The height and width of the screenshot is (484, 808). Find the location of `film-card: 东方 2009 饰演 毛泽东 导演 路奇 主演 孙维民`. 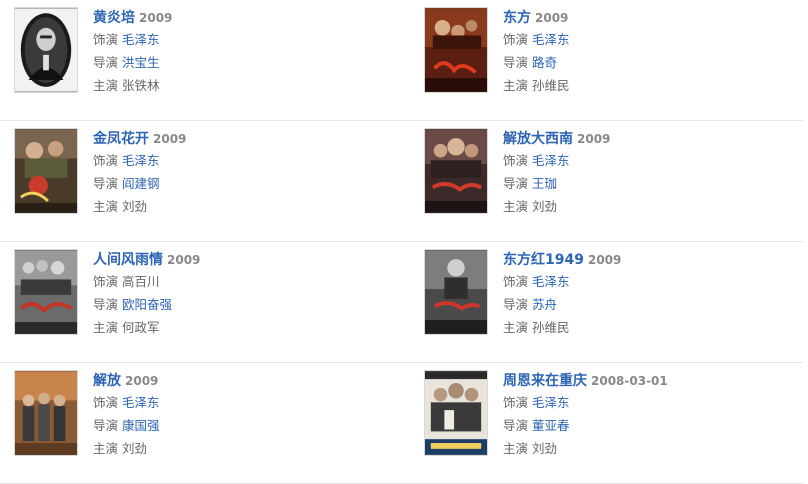

film-card: 东方 2009 饰演 毛泽东 导演 路奇 主演 孙维民 is located at coordinates (616, 60).